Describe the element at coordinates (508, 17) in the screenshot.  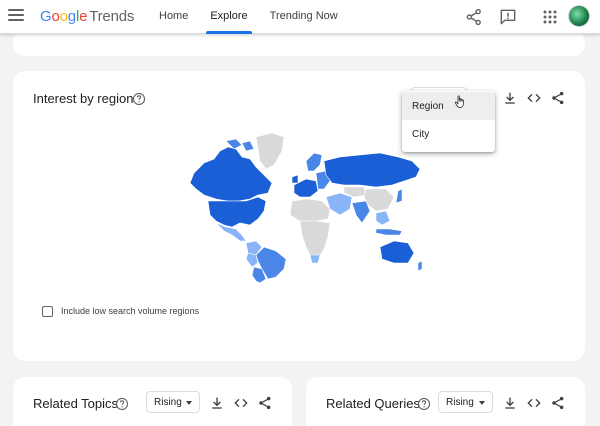
I see `feedback-icon` at that location.